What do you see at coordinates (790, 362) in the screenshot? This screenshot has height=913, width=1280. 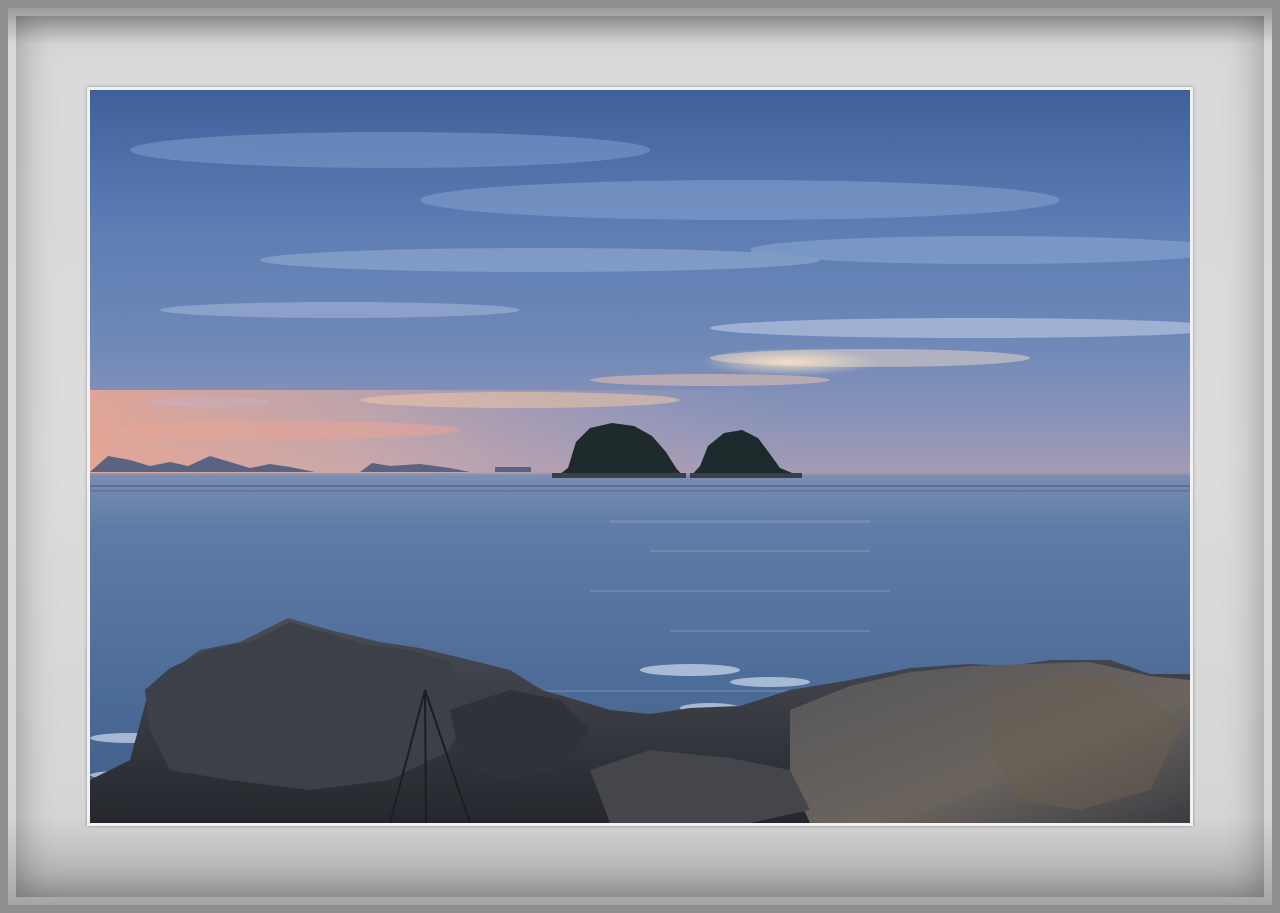 I see `sun-glow` at bounding box center [790, 362].